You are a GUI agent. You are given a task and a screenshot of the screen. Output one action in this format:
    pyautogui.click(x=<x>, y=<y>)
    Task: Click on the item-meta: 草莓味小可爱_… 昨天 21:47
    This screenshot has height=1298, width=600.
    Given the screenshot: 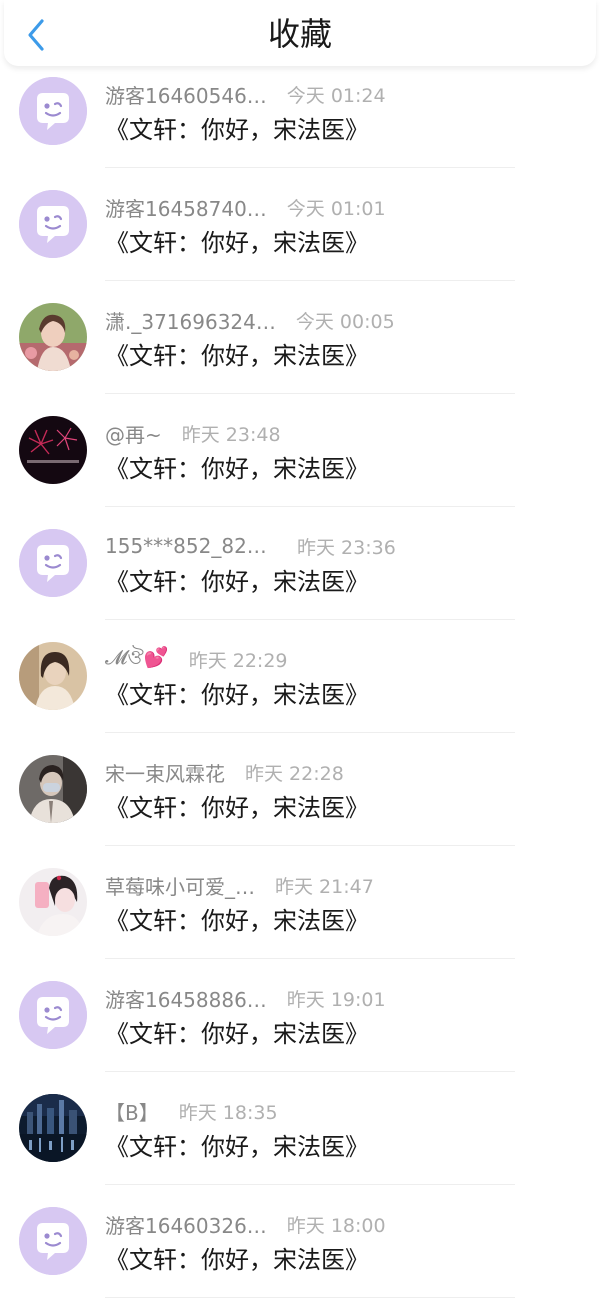 What is the action you would take?
    pyautogui.click(x=239, y=885)
    